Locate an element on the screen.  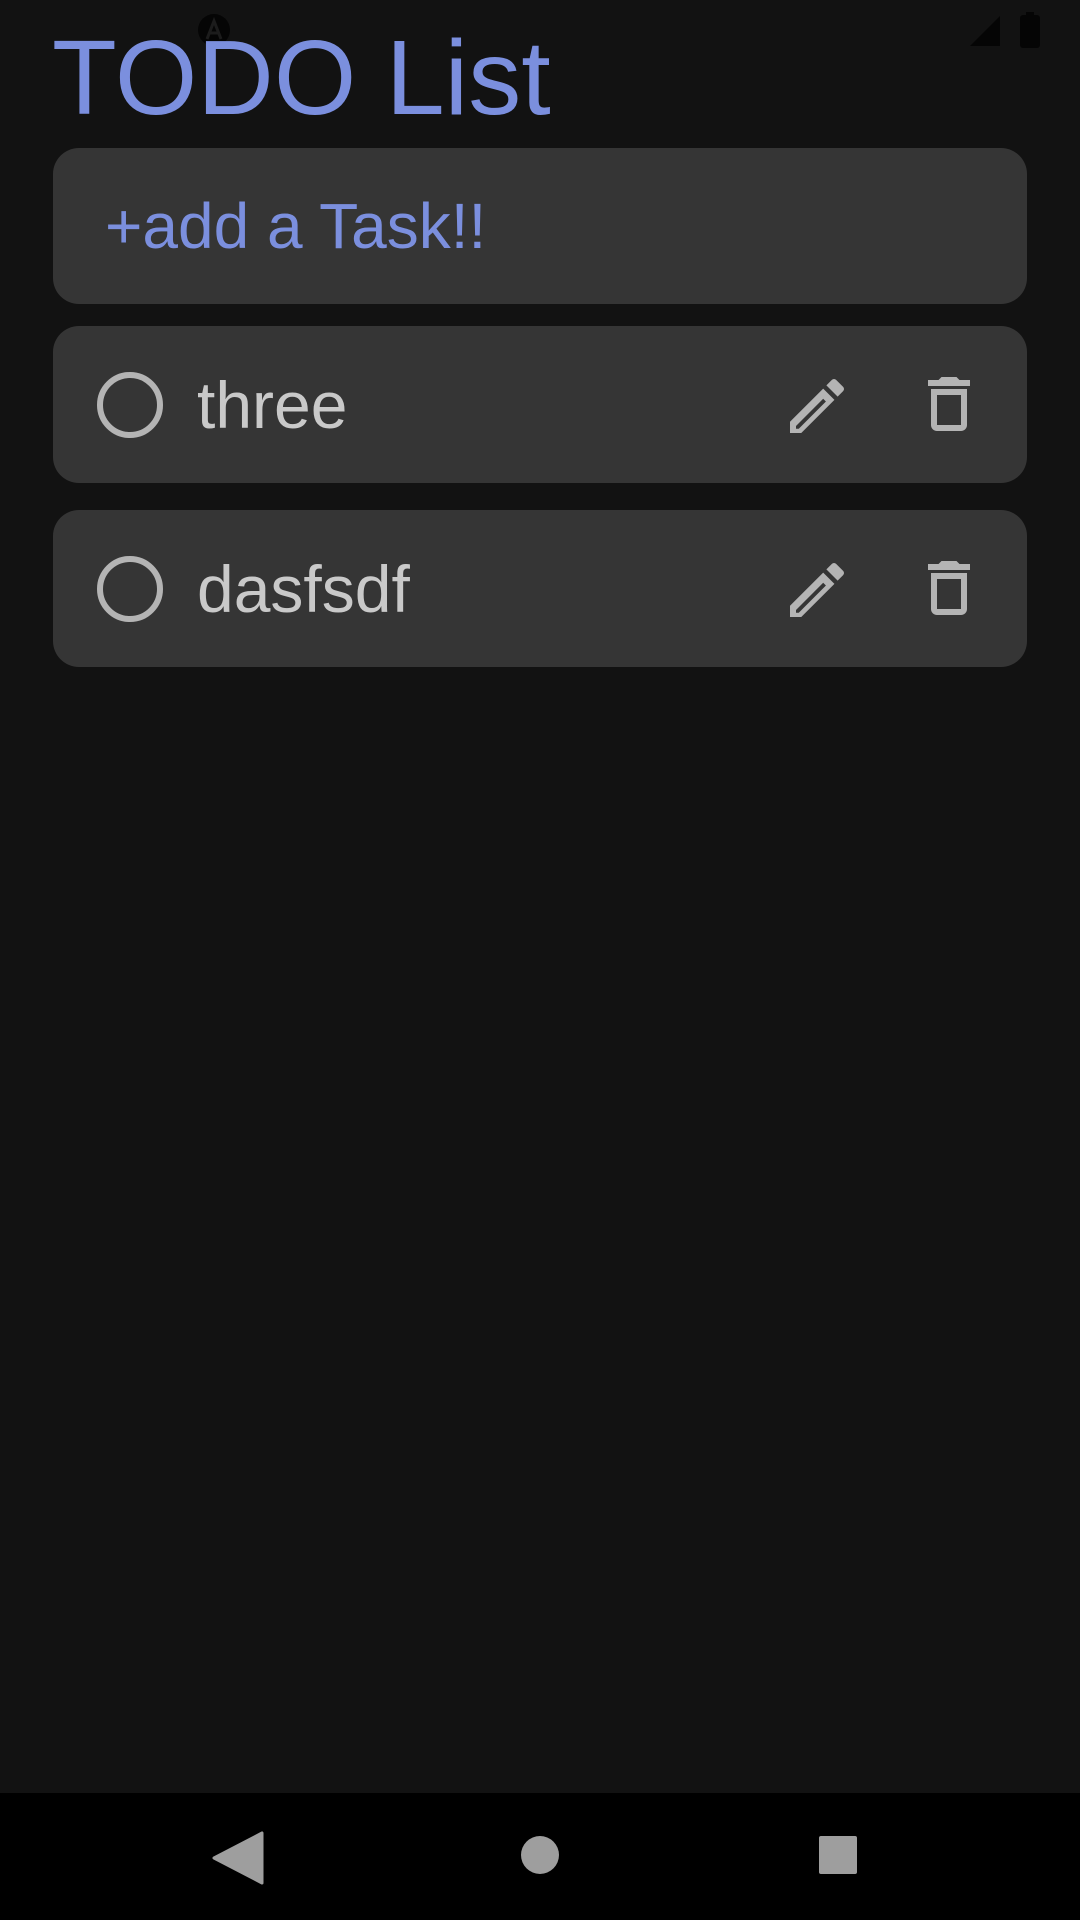
recents-square-icon is located at coordinates (838, 1855).